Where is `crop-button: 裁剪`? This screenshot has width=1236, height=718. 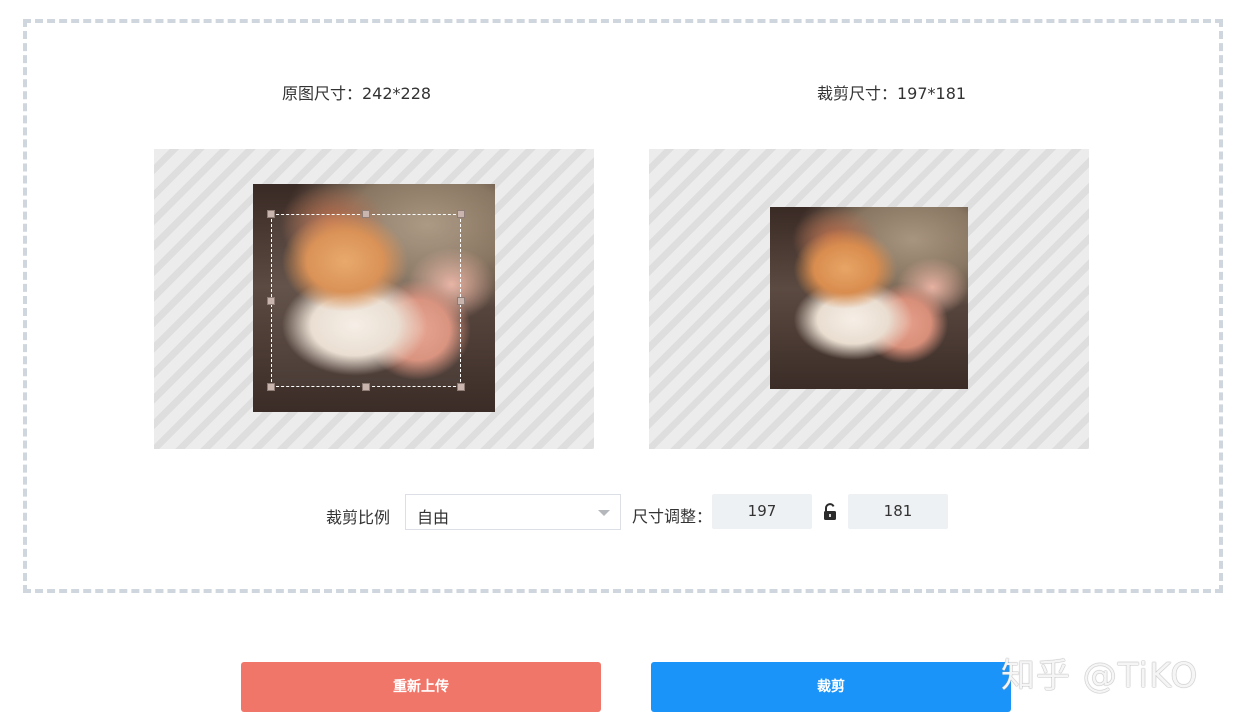 crop-button: 裁剪 is located at coordinates (831, 687).